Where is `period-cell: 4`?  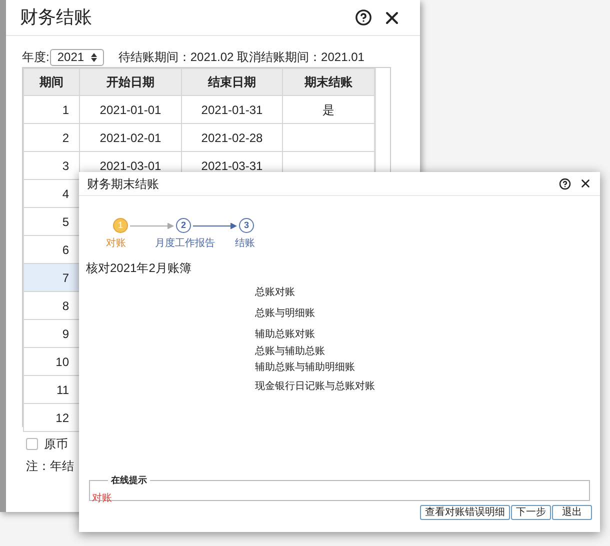 period-cell: 4 is located at coordinates (52, 194).